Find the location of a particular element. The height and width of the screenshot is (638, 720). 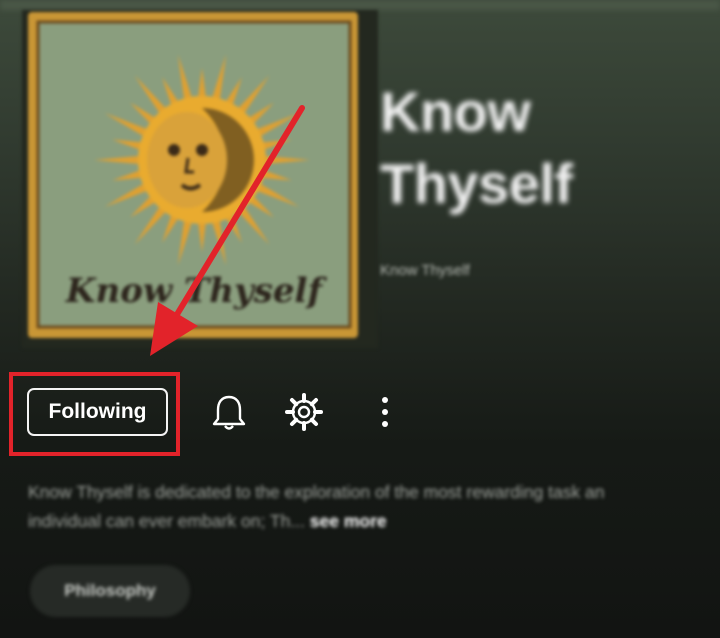

more-options-button is located at coordinates (385, 412).